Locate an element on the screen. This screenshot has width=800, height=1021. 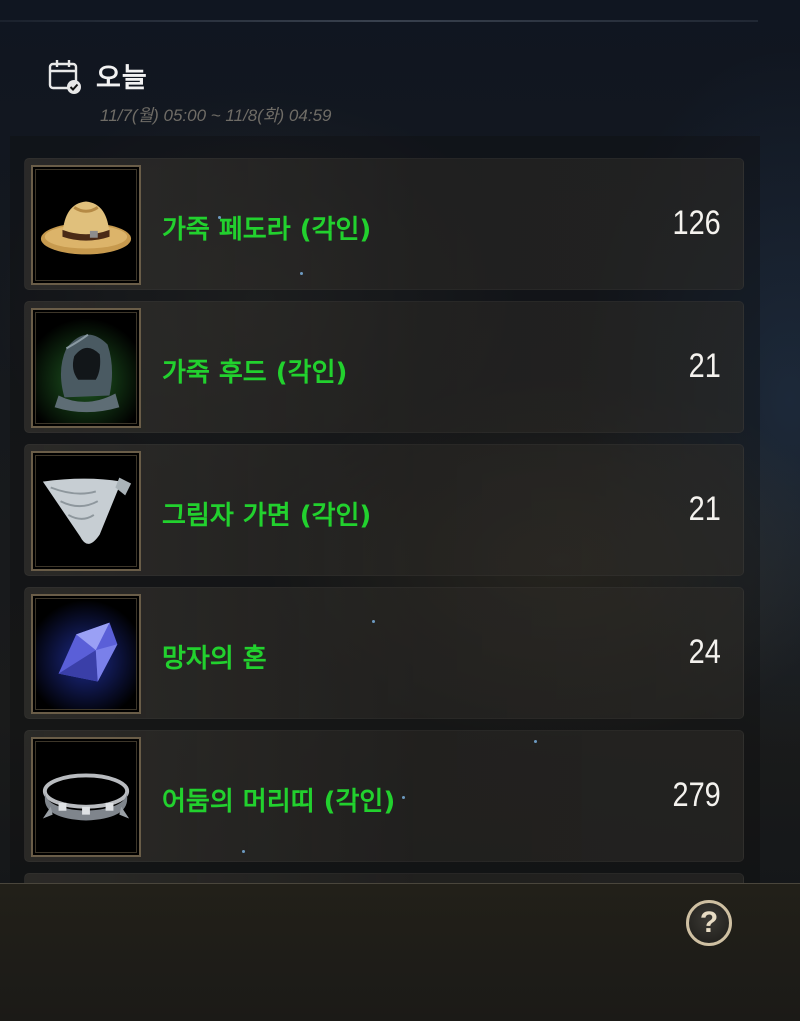
item-name: 가죽 후드 (각인) is located at coordinates (255, 373).